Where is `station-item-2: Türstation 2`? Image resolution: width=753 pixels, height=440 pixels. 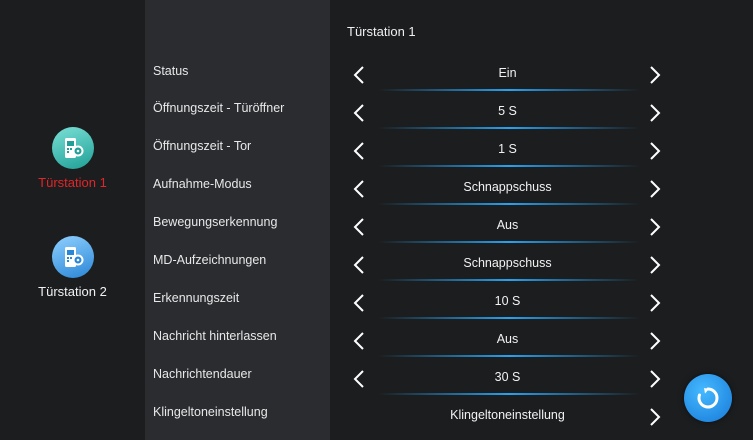
station-item-2: Türstation 2 is located at coordinates (72, 267).